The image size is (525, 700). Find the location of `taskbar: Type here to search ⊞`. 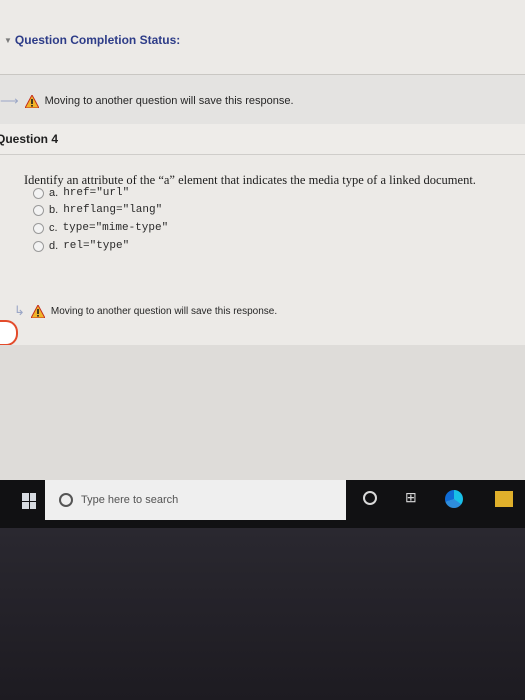

taskbar: Type here to search ⊞ is located at coordinates (262, 504).